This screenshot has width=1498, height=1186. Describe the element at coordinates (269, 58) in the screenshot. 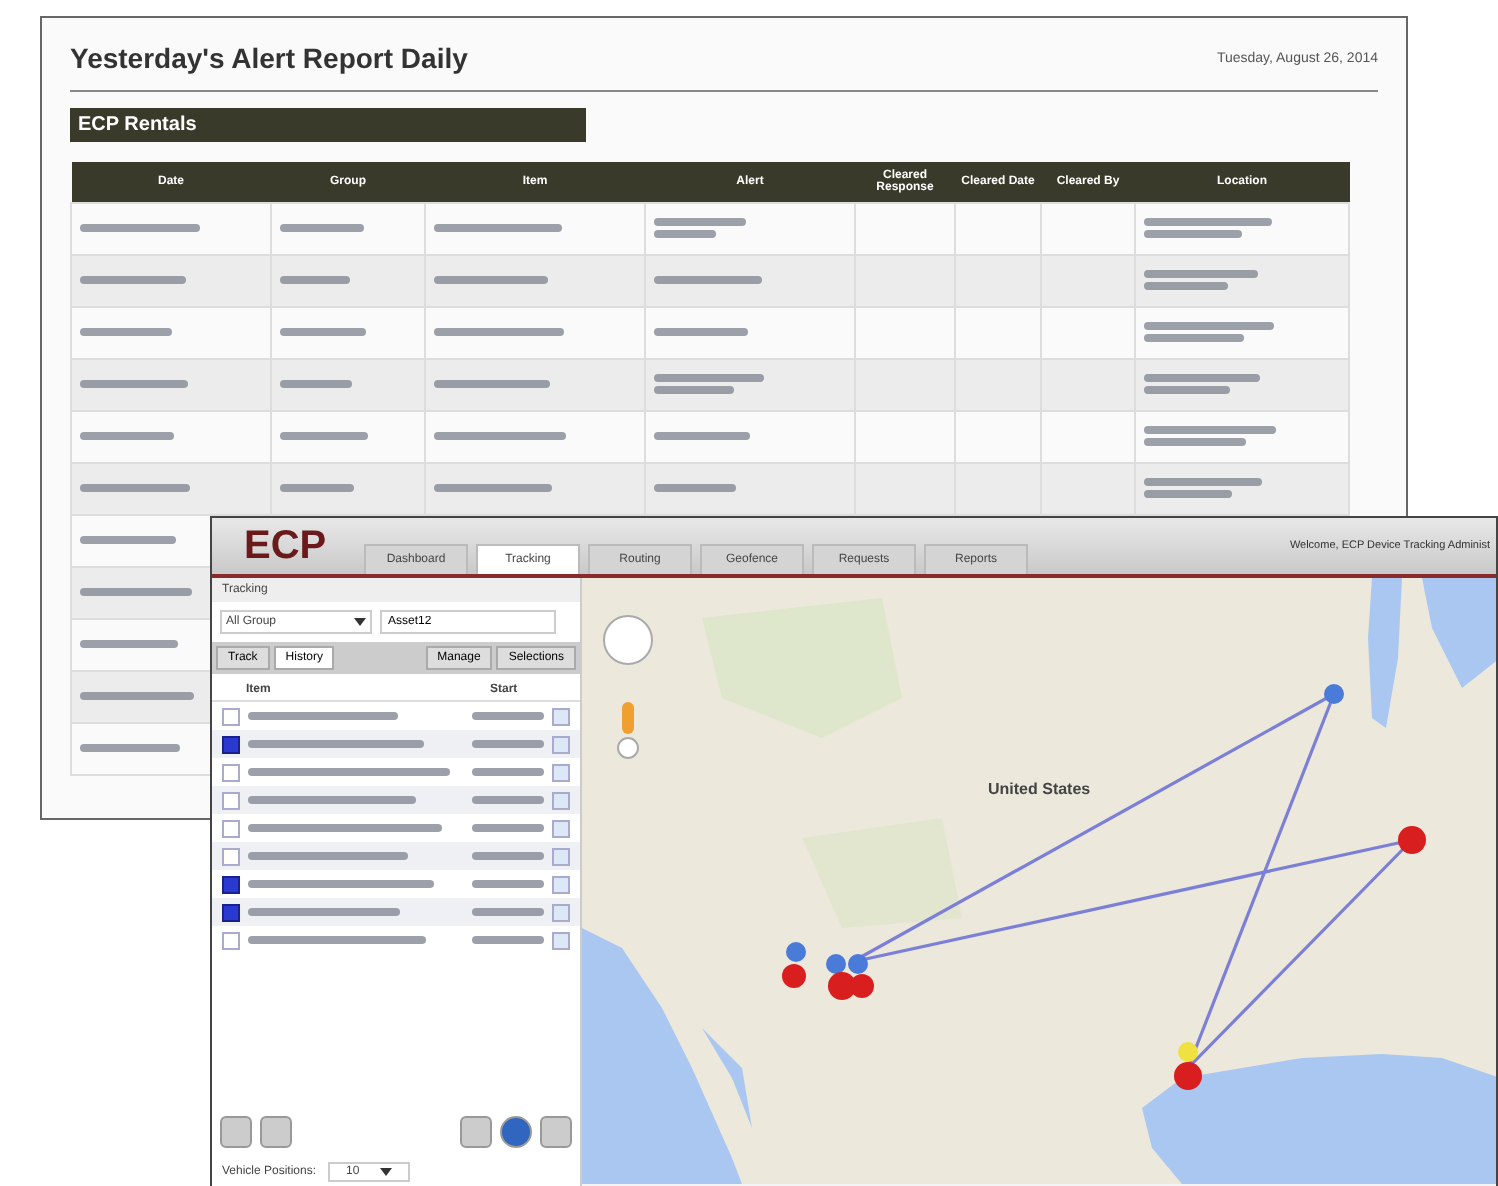

I see `report-title: Yesterday's Alert Report Daily` at that location.